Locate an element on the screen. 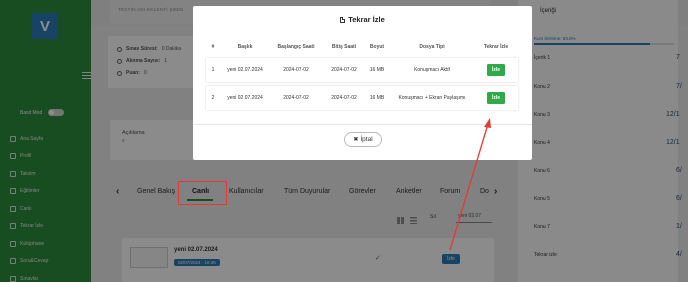  annotation-arrow-head is located at coordinates (487, 123).